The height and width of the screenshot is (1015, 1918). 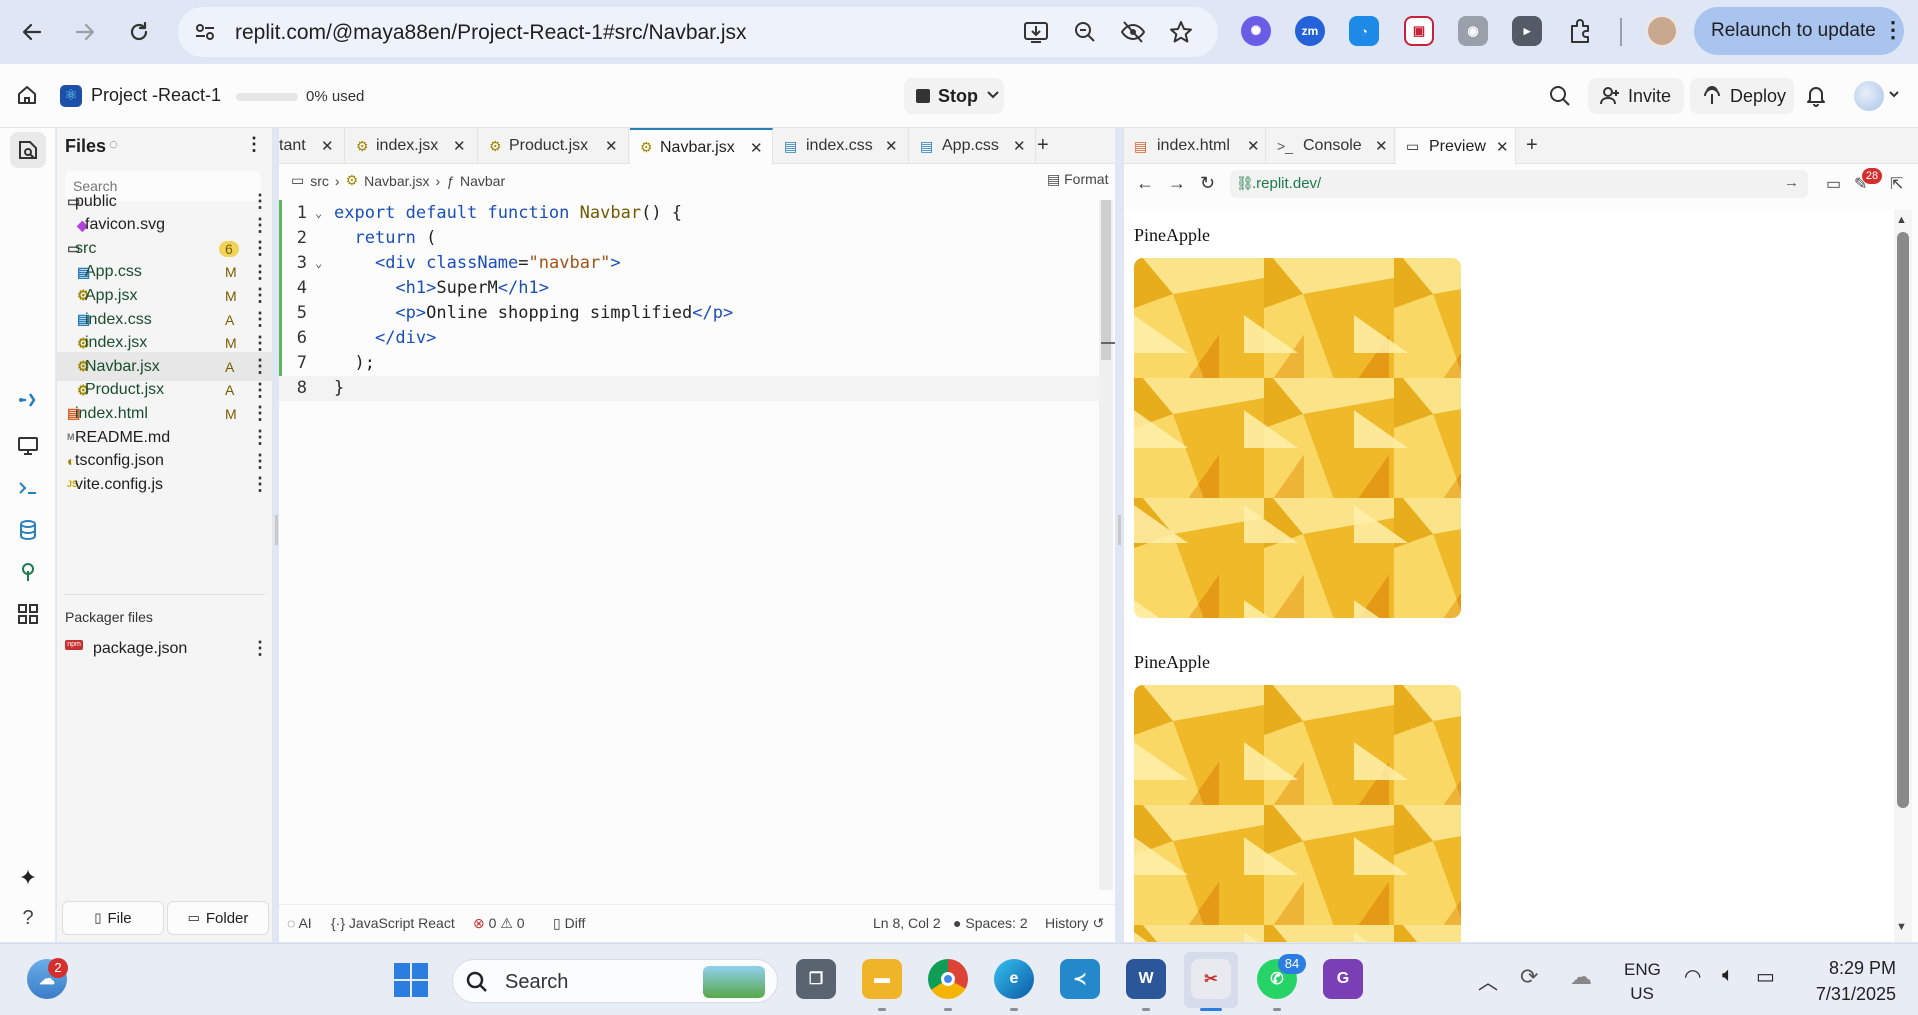 What do you see at coordinates (882, 979) in the screenshot?
I see `file-explorer-icon: ▬` at bounding box center [882, 979].